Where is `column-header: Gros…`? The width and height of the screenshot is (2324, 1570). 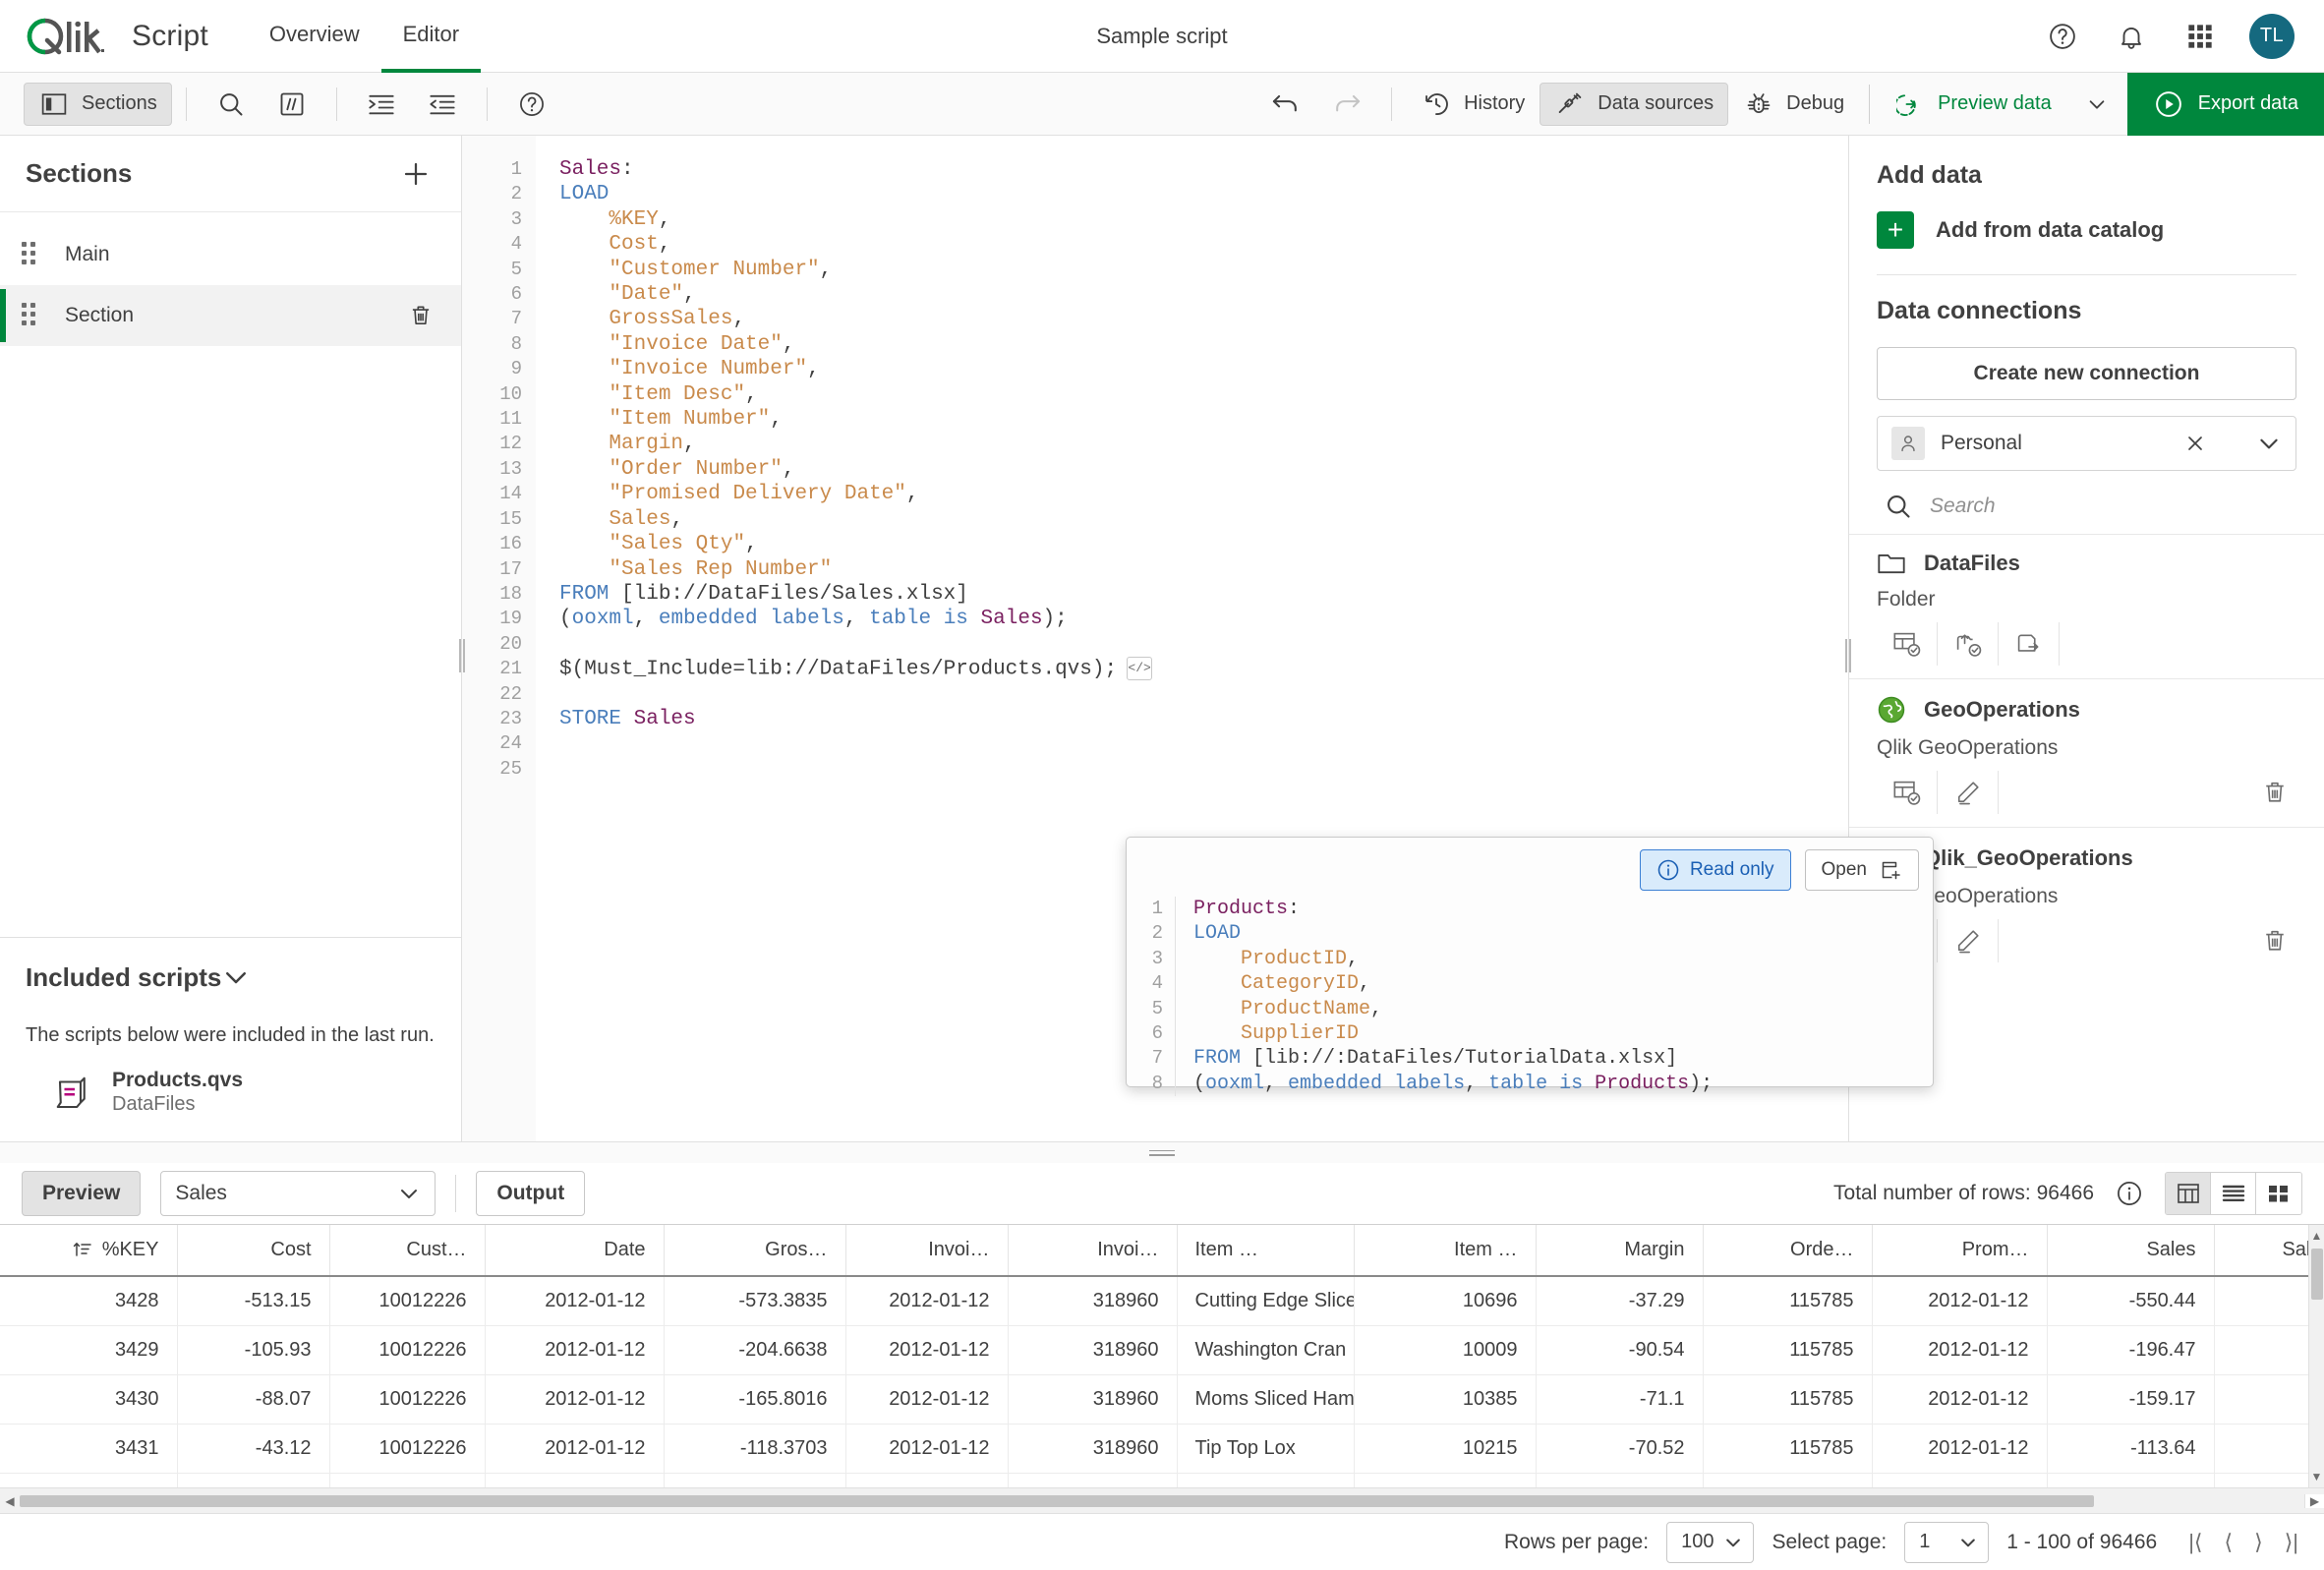 column-header: Gros… is located at coordinates (755, 1251).